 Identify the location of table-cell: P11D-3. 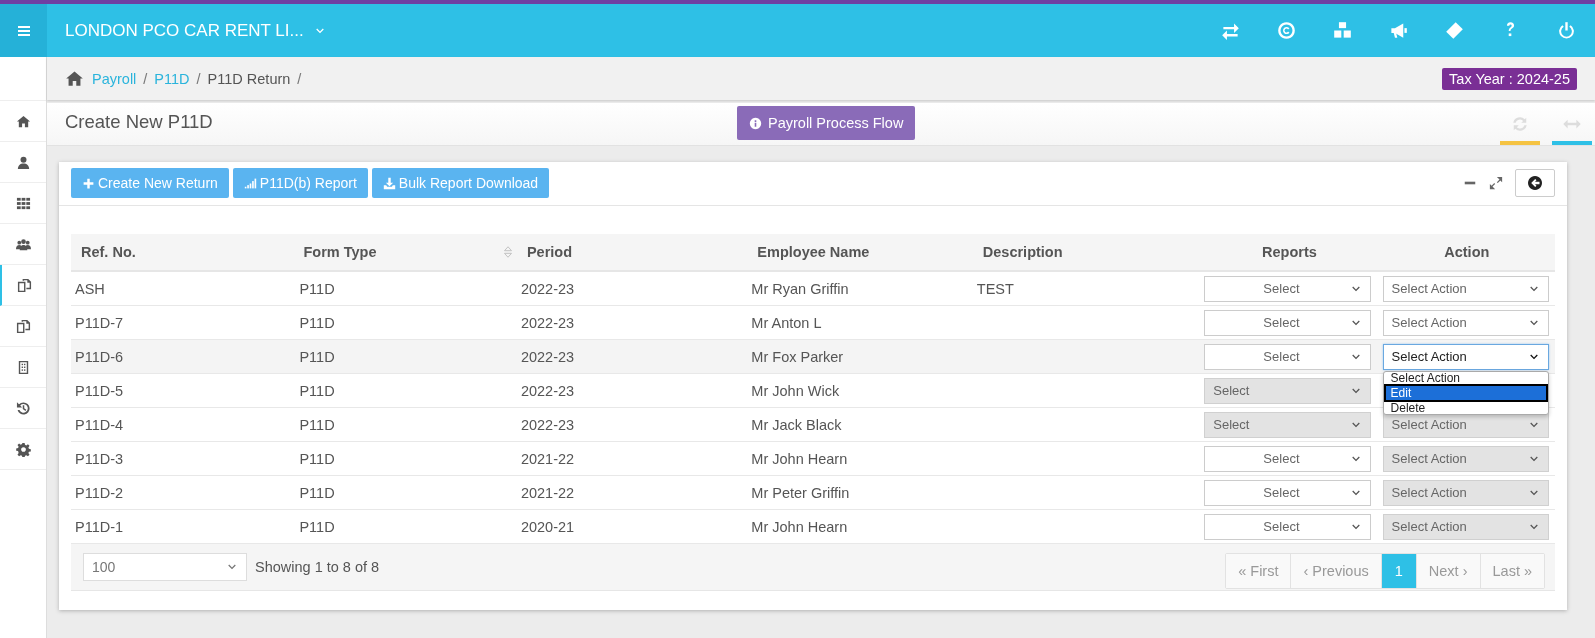
(99, 458).